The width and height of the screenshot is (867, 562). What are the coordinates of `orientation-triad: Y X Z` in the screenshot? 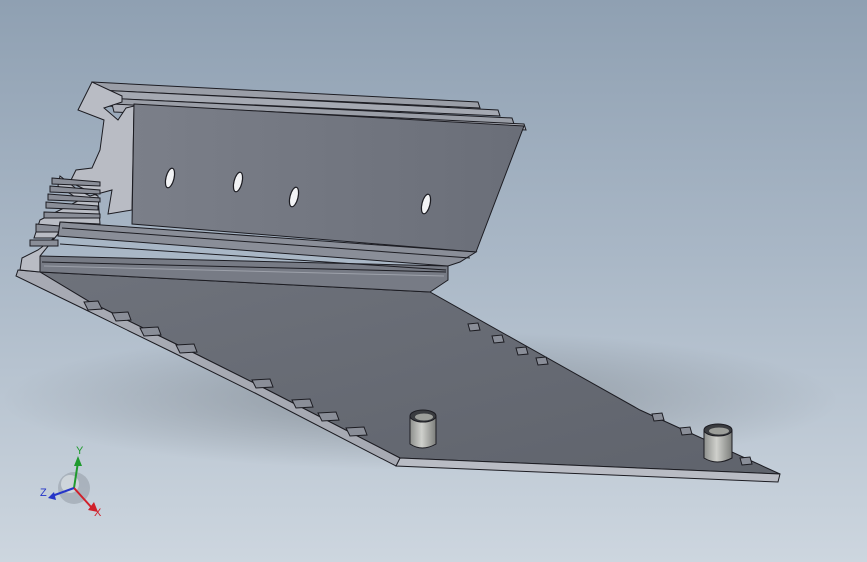 It's located at (75, 485).